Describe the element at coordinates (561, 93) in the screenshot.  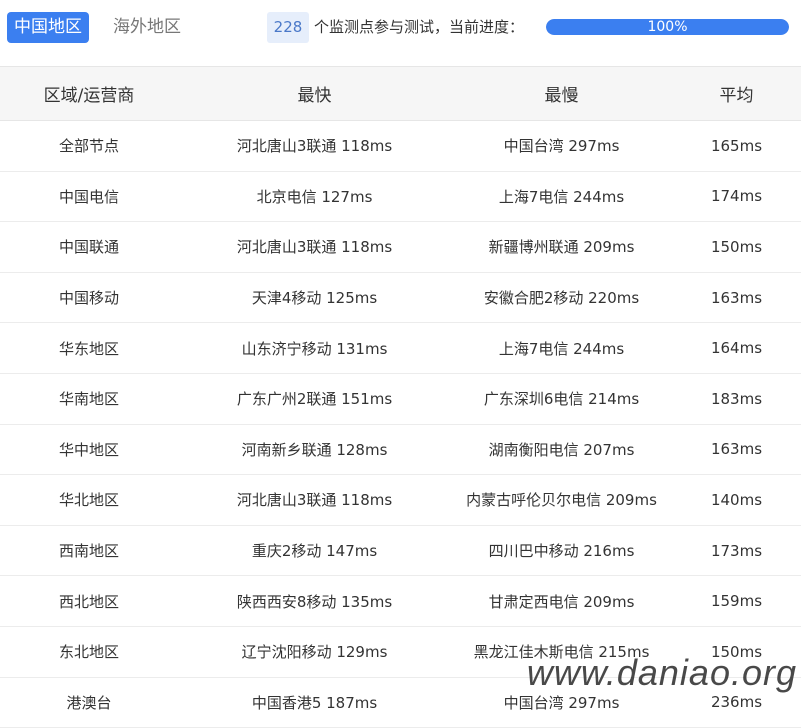
I see `column-header-slowest: 最慢` at that location.